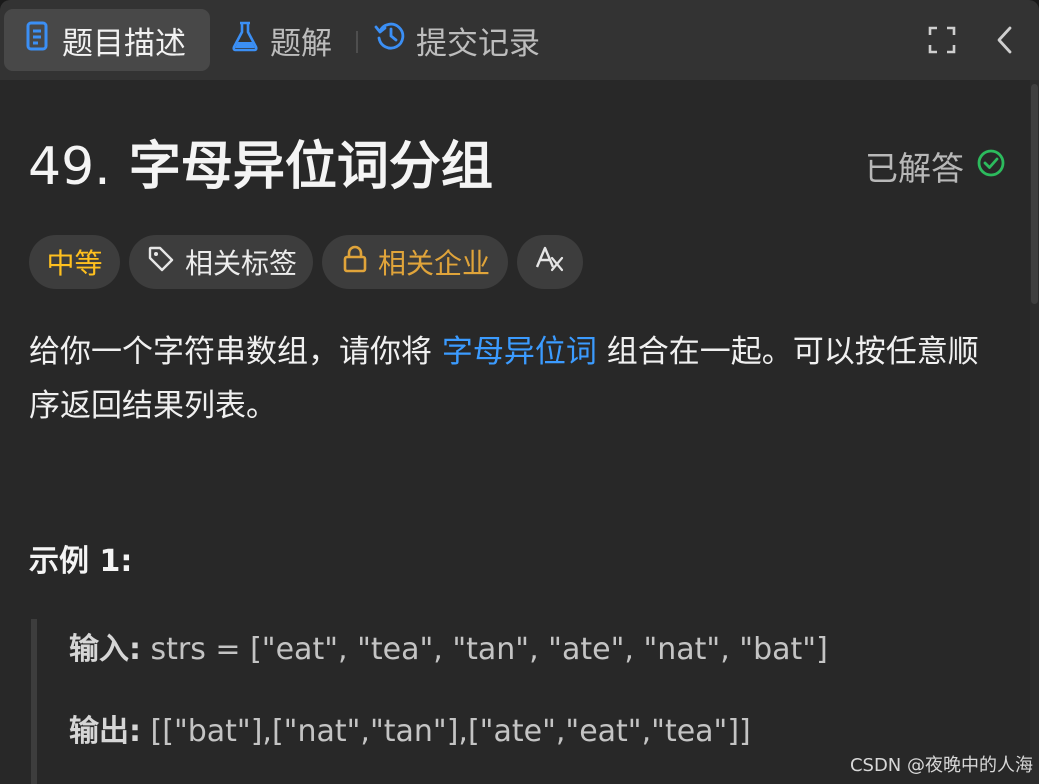 Image resolution: width=1039 pixels, height=784 pixels. Describe the element at coordinates (34, 701) in the screenshot. I see `example-block-border` at that location.